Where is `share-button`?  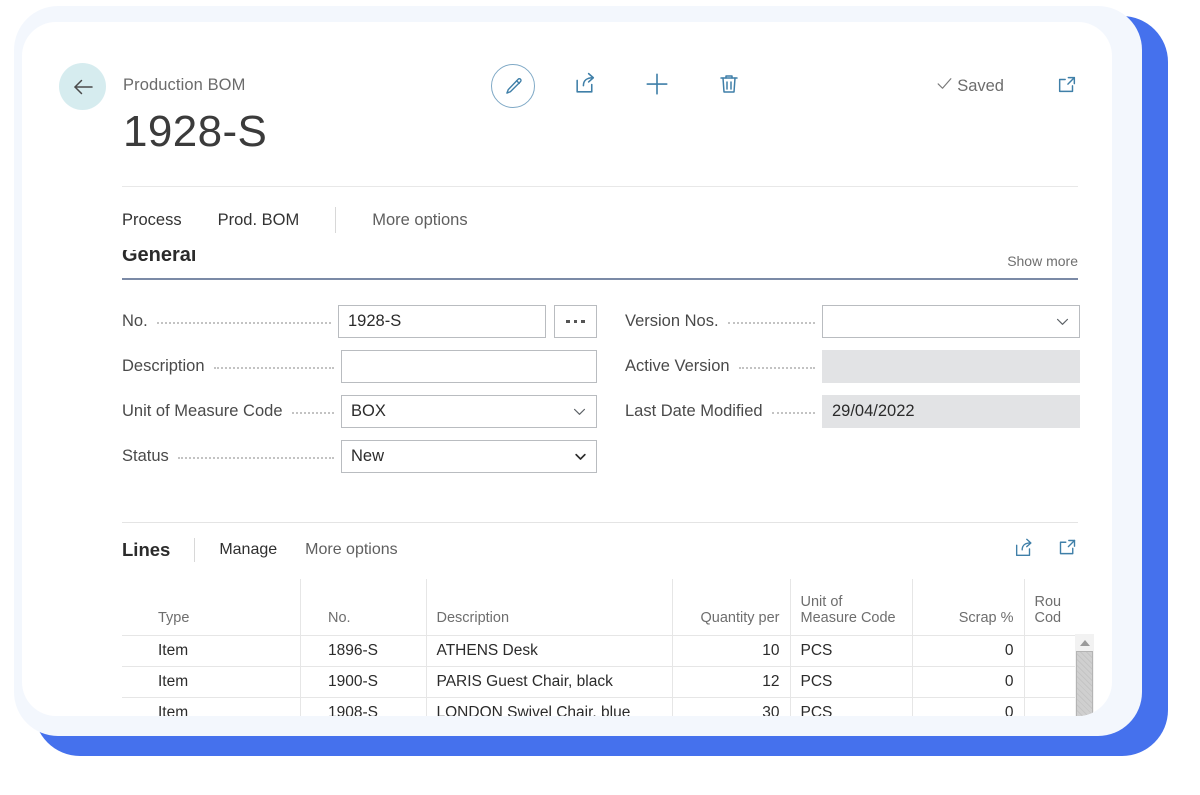
share-button is located at coordinates (585, 86).